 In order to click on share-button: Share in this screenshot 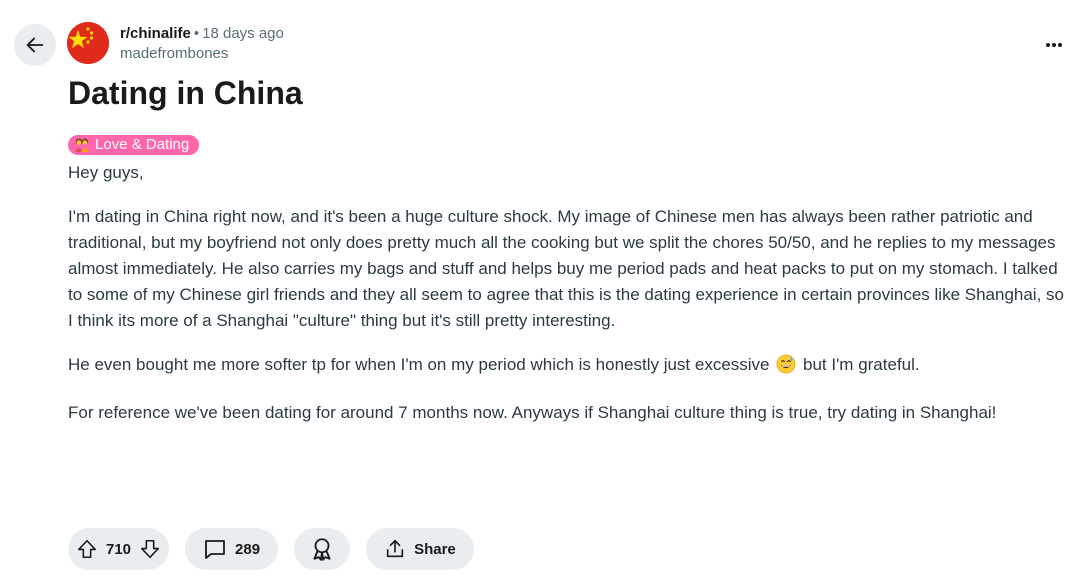, I will do `click(420, 549)`.